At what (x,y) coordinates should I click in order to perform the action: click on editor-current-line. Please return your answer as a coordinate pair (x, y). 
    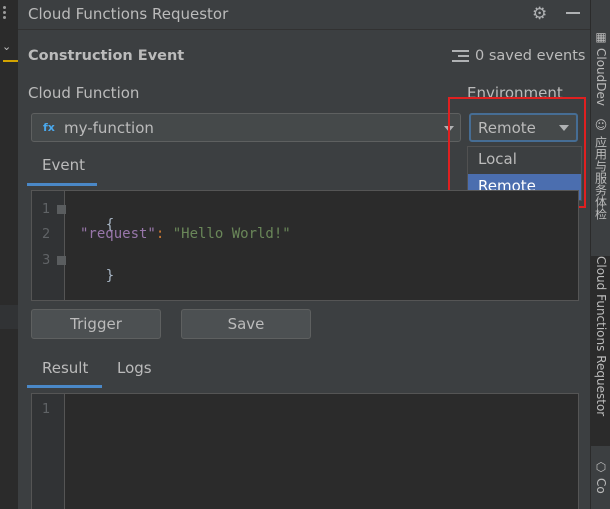
    Looking at the image, I should click on (9, 317).